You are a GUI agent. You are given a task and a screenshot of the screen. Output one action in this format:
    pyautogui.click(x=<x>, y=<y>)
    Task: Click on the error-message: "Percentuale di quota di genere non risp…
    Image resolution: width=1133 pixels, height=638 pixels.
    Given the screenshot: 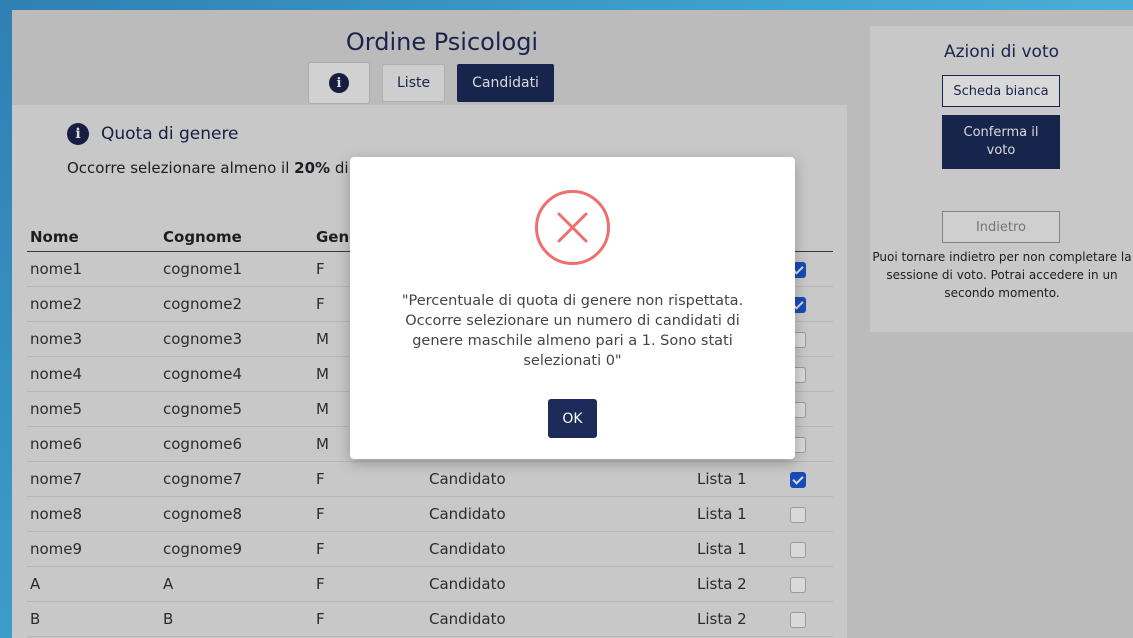 What is the action you would take?
    pyautogui.click(x=572, y=331)
    